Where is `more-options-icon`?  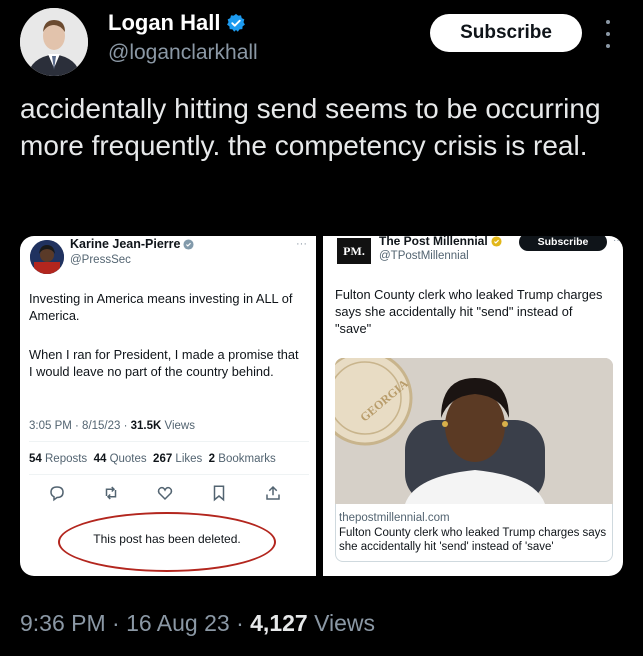
more-options-icon is located at coordinates (608, 34).